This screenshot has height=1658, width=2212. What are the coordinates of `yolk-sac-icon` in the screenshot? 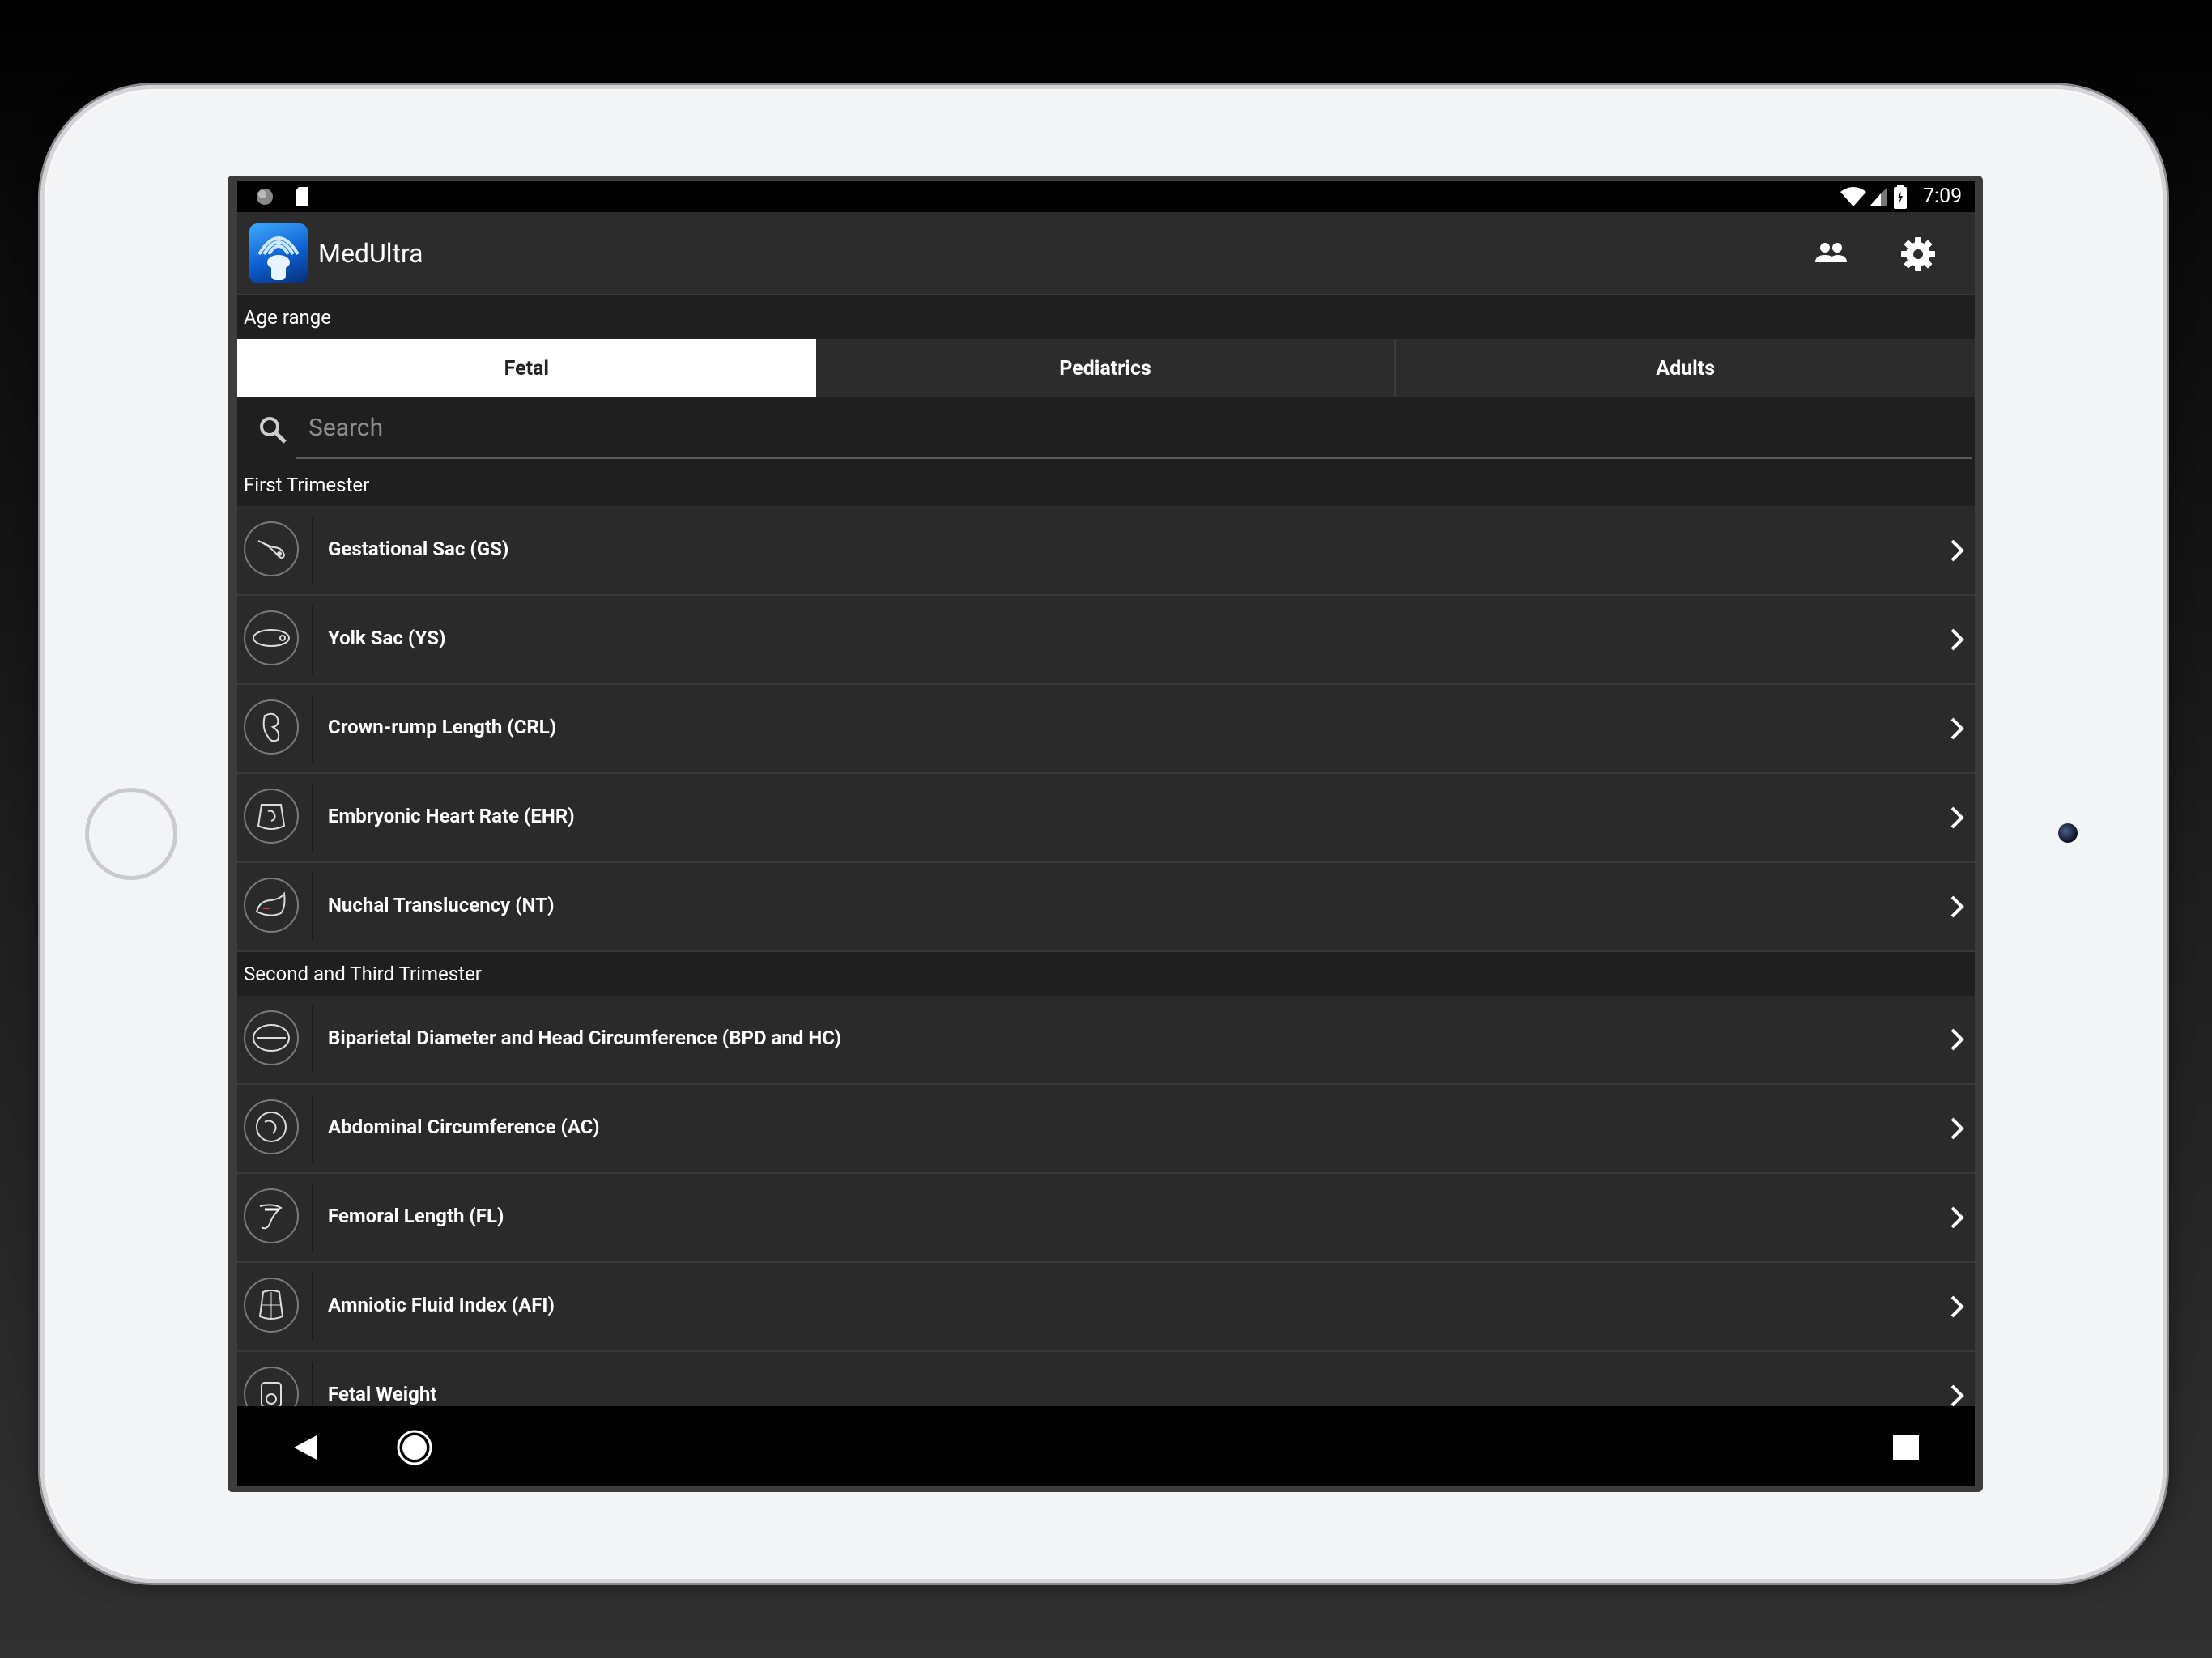 It's located at (272, 637).